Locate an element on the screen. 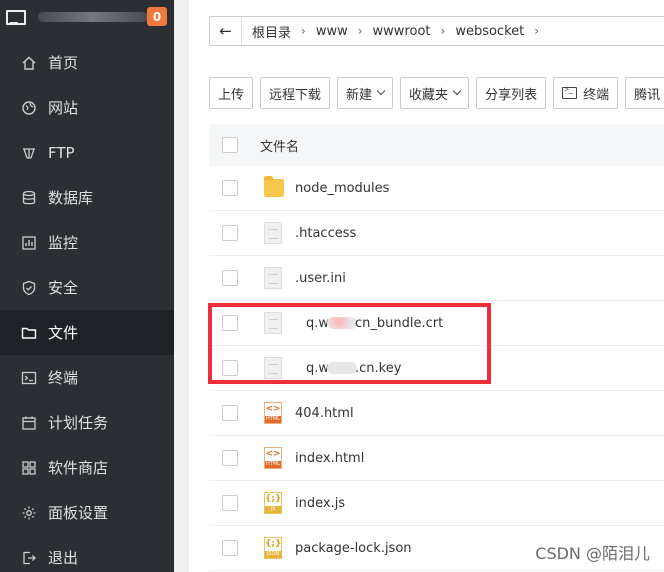 The image size is (664, 572). ftp-icon is located at coordinates (29, 153).